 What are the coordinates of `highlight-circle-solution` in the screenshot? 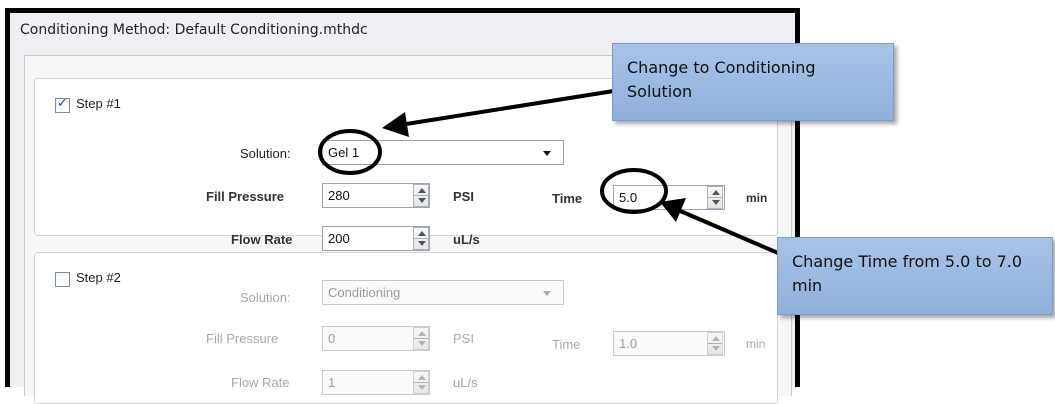 It's located at (350, 152).